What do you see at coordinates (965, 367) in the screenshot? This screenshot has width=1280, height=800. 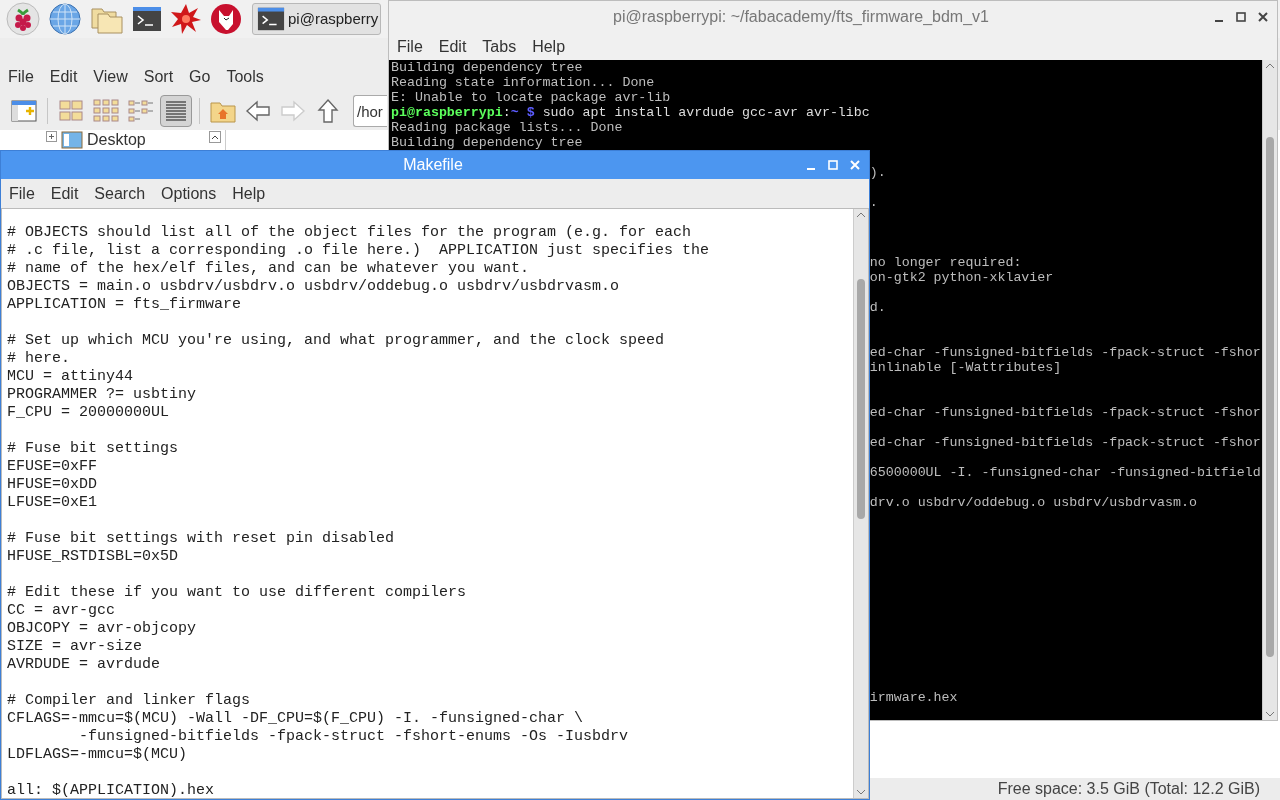 I see `terminal-line: inlinable [-Wattributes]` at bounding box center [965, 367].